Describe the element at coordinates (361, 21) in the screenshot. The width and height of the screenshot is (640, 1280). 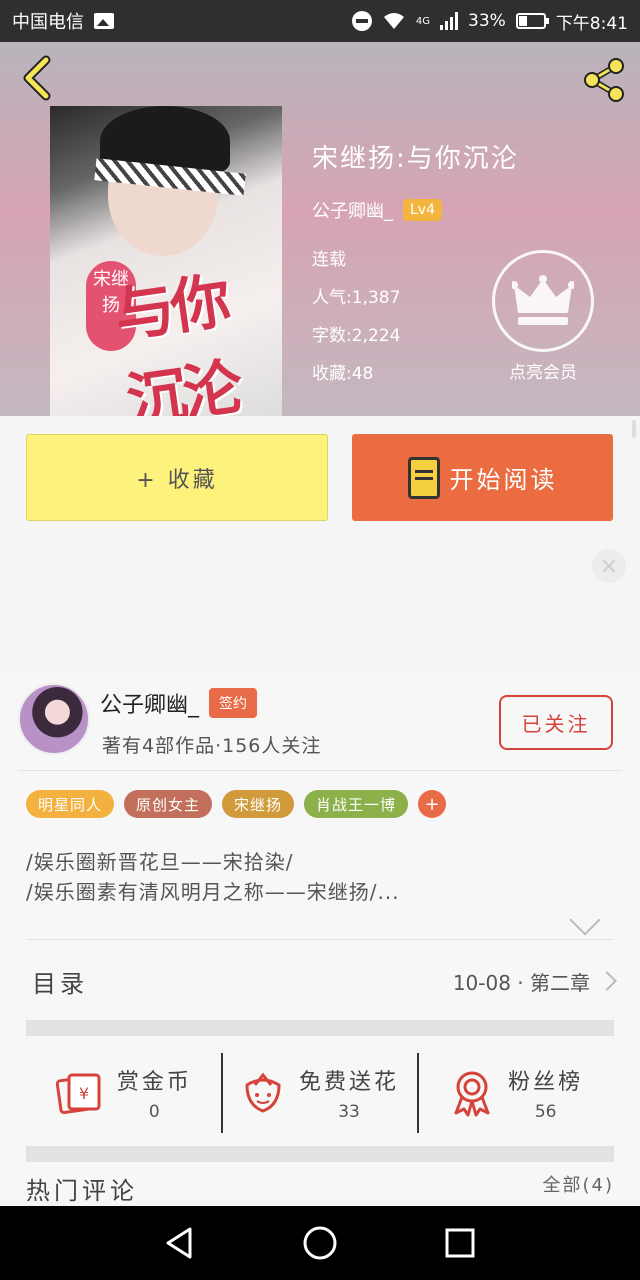
I see `do-not-disturb-icon` at that location.